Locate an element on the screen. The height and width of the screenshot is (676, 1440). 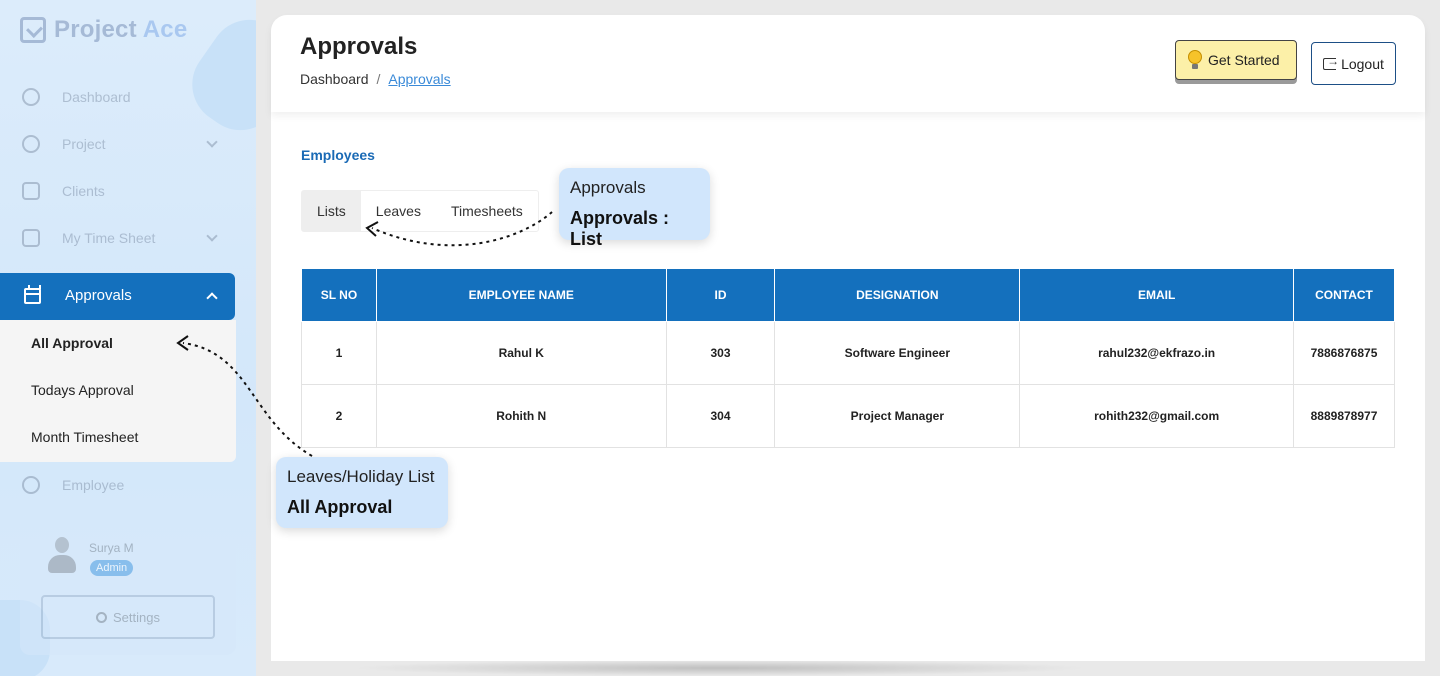
clients-icon is located at coordinates (31, 191).